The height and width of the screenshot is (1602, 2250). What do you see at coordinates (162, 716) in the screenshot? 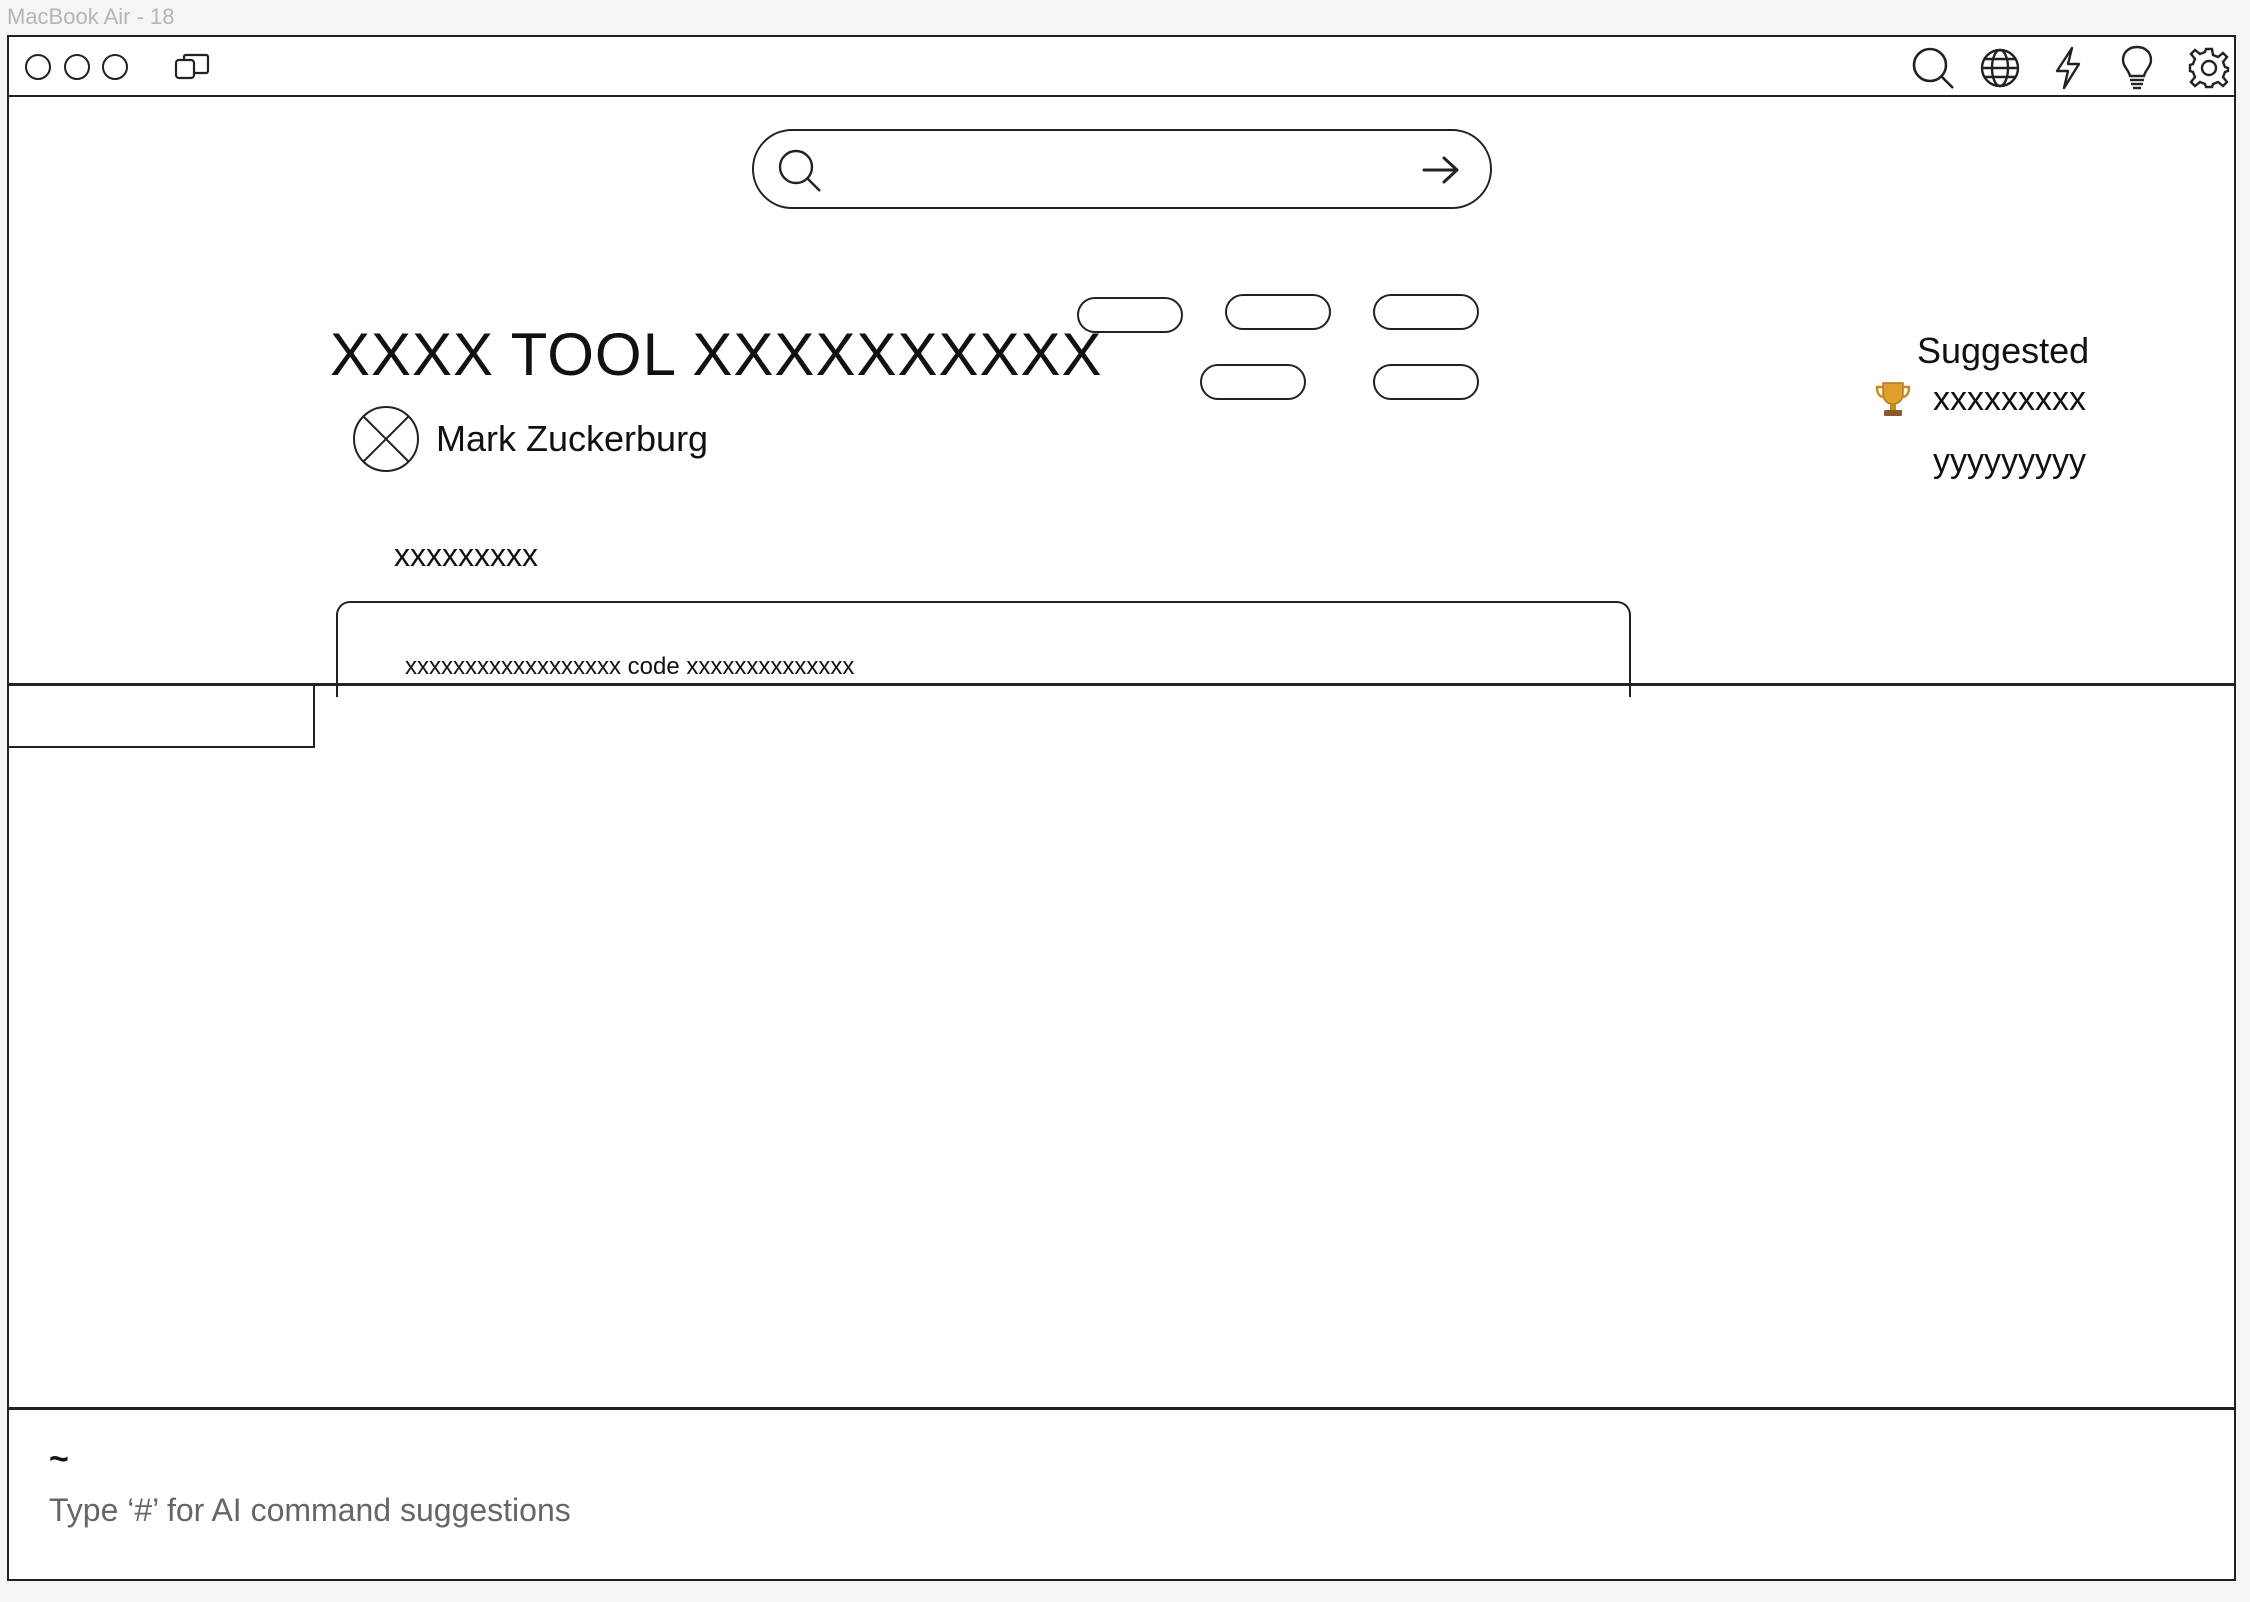
I see `side-tab` at bounding box center [162, 716].